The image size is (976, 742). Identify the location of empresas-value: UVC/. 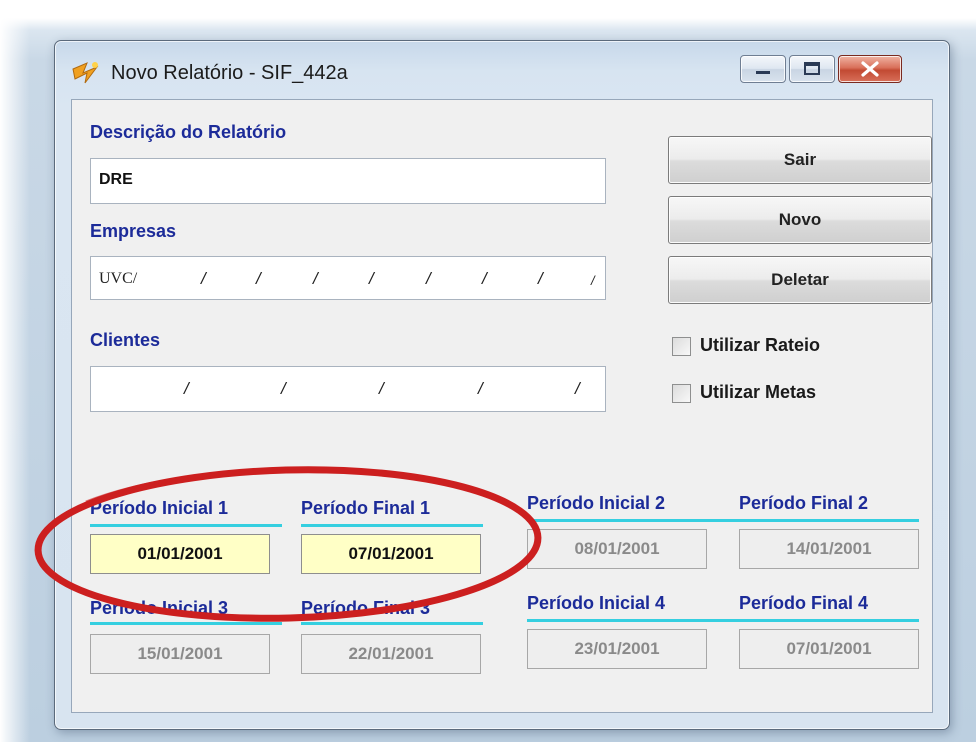
(118, 278).